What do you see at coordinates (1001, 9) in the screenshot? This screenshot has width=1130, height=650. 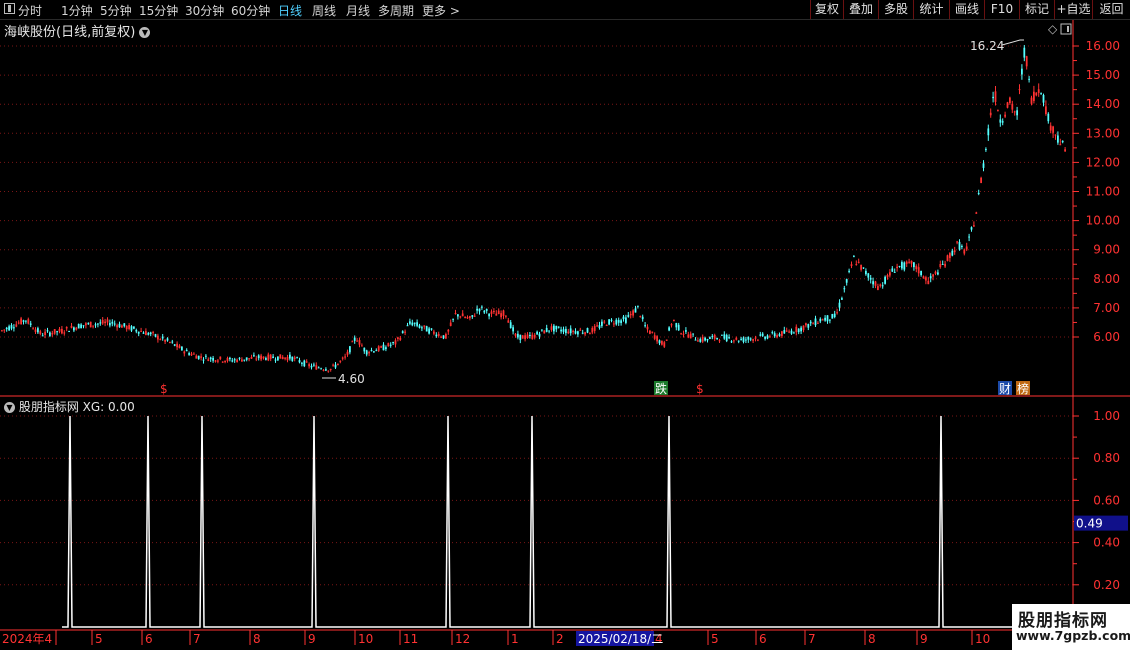 I see `toolbar-button-5: F10` at bounding box center [1001, 9].